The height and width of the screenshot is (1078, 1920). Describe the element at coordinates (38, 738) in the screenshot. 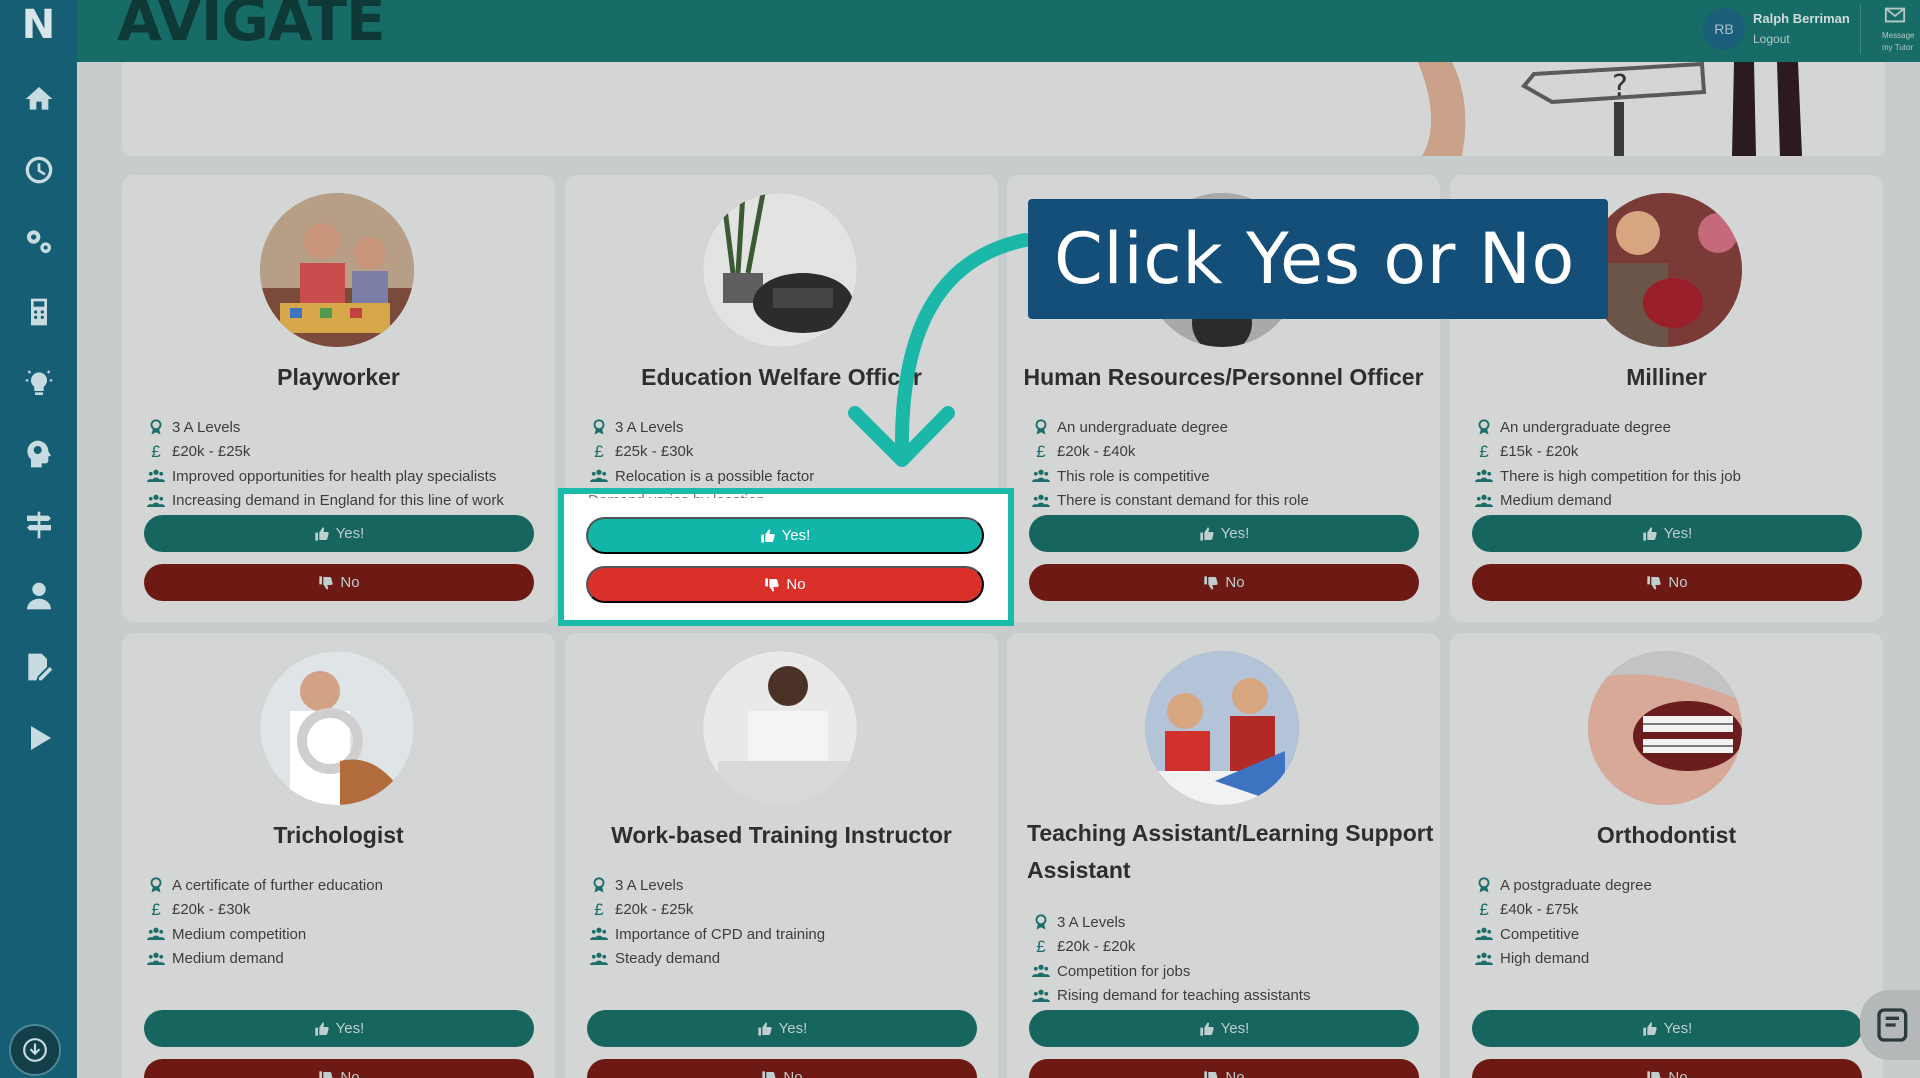

I see `sidebar-item-videos` at that location.